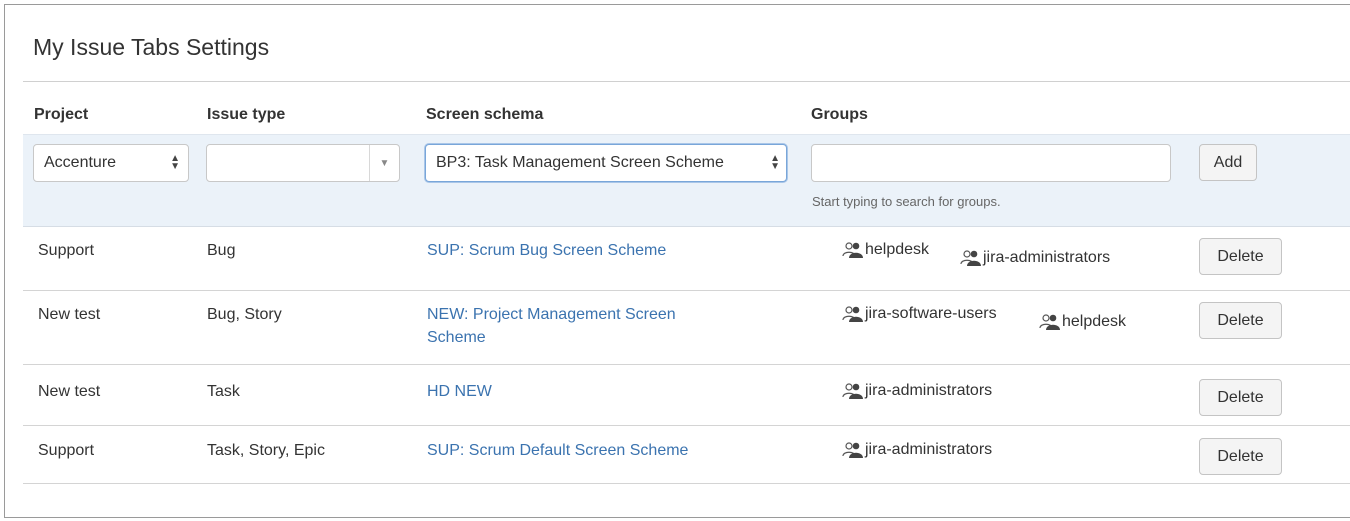 Image resolution: width=1350 pixels, height=521 pixels. Describe the element at coordinates (61, 114) in the screenshot. I see `column-header-project: Project` at that location.